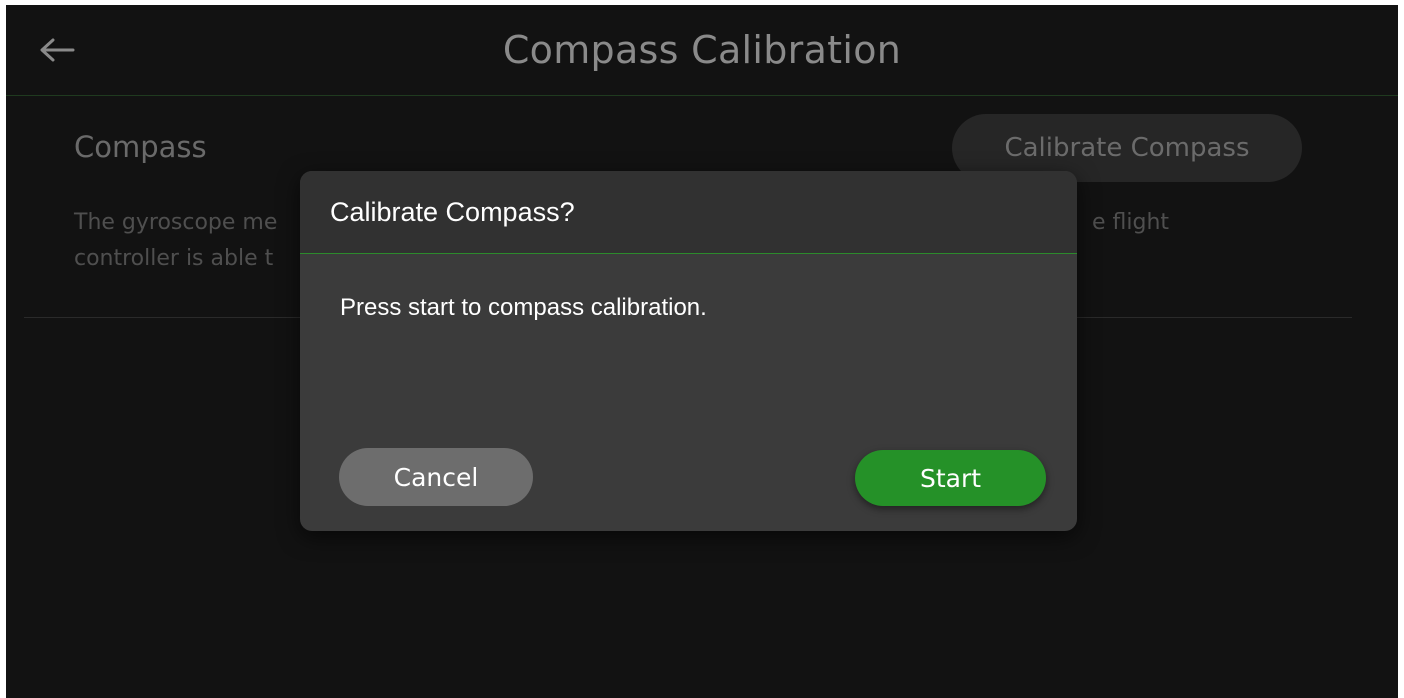 Image resolution: width=1404 pixels, height=698 pixels. I want to click on dialog-header: Calibrate Compass?, so click(688, 212).